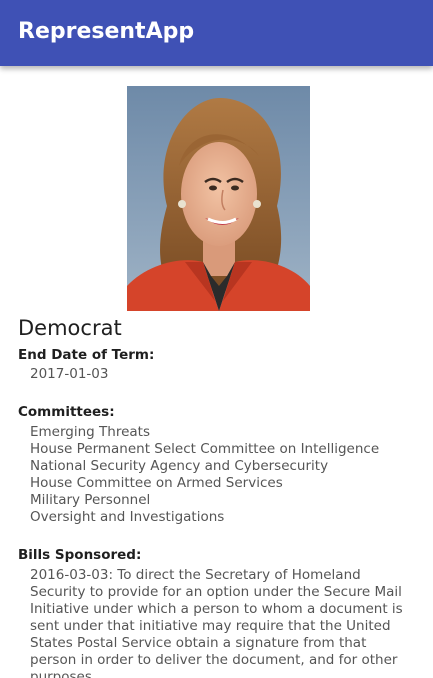 The image size is (433, 678). I want to click on representative-photo, so click(218, 198).